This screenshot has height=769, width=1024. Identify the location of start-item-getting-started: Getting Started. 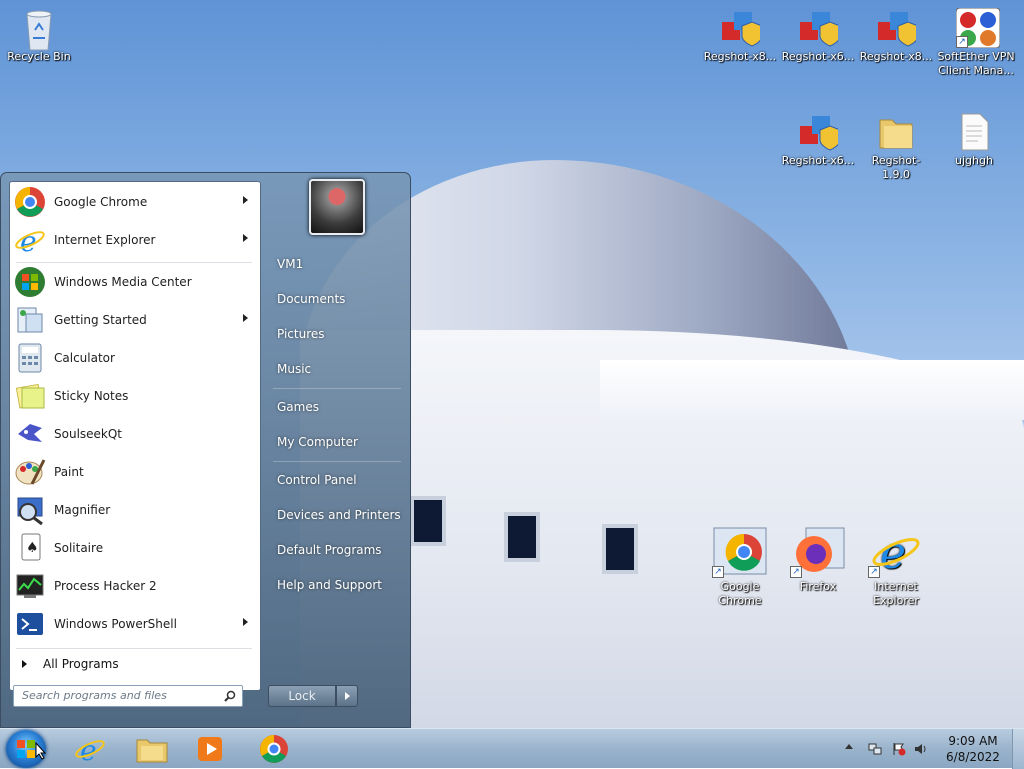
(135, 320).